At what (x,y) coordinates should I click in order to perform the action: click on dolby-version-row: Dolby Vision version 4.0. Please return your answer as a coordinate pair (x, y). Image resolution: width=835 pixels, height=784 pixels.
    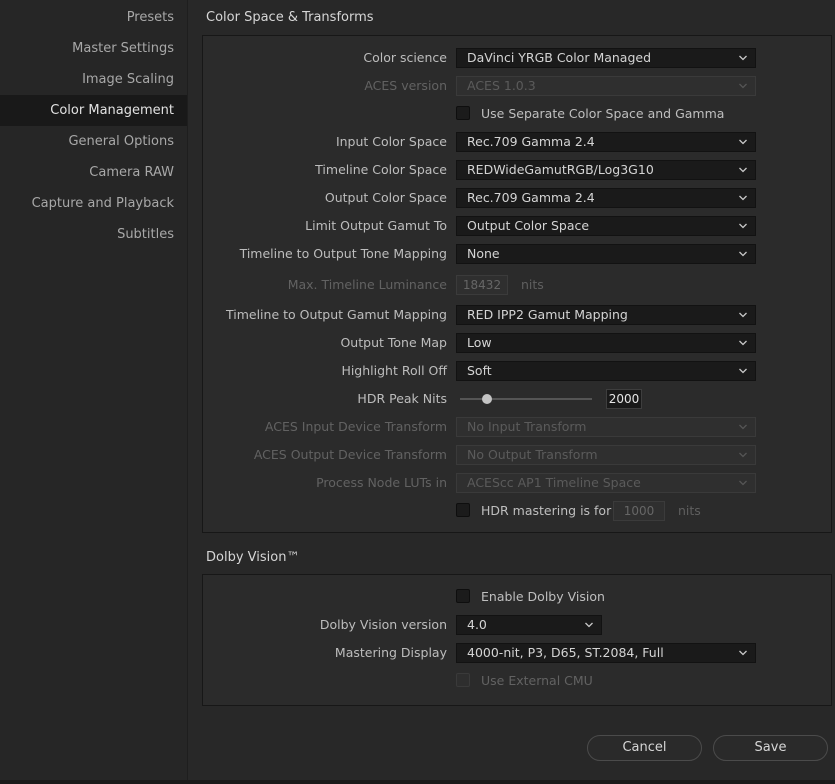
    Looking at the image, I should click on (517, 625).